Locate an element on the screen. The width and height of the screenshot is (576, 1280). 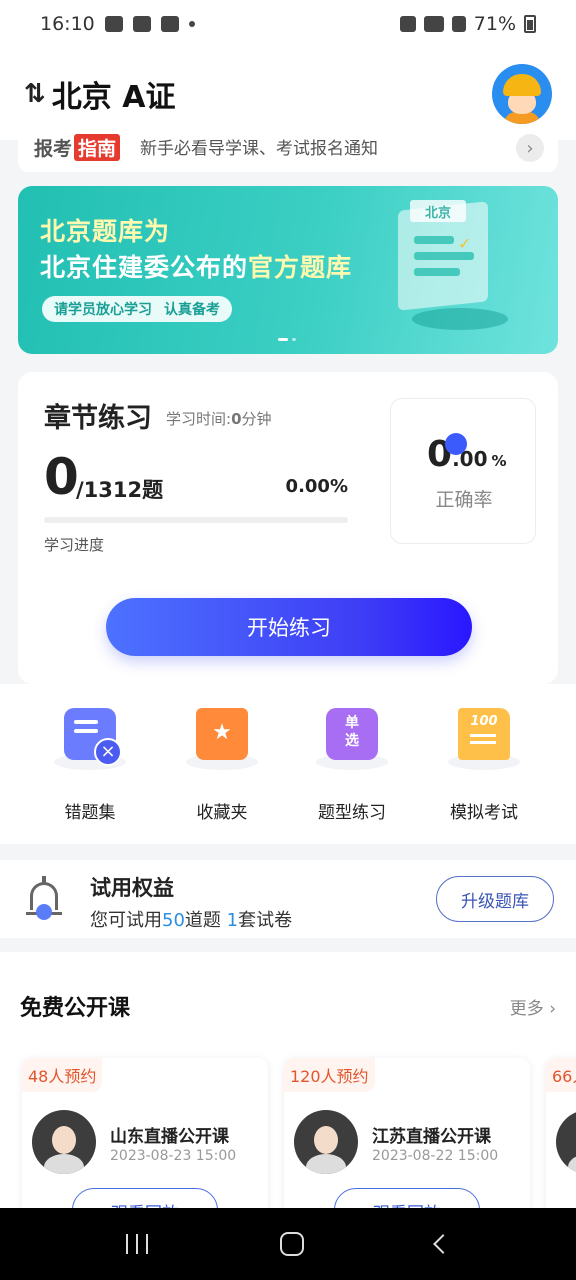
recent-apps-icon is located at coordinates (137, 1244).